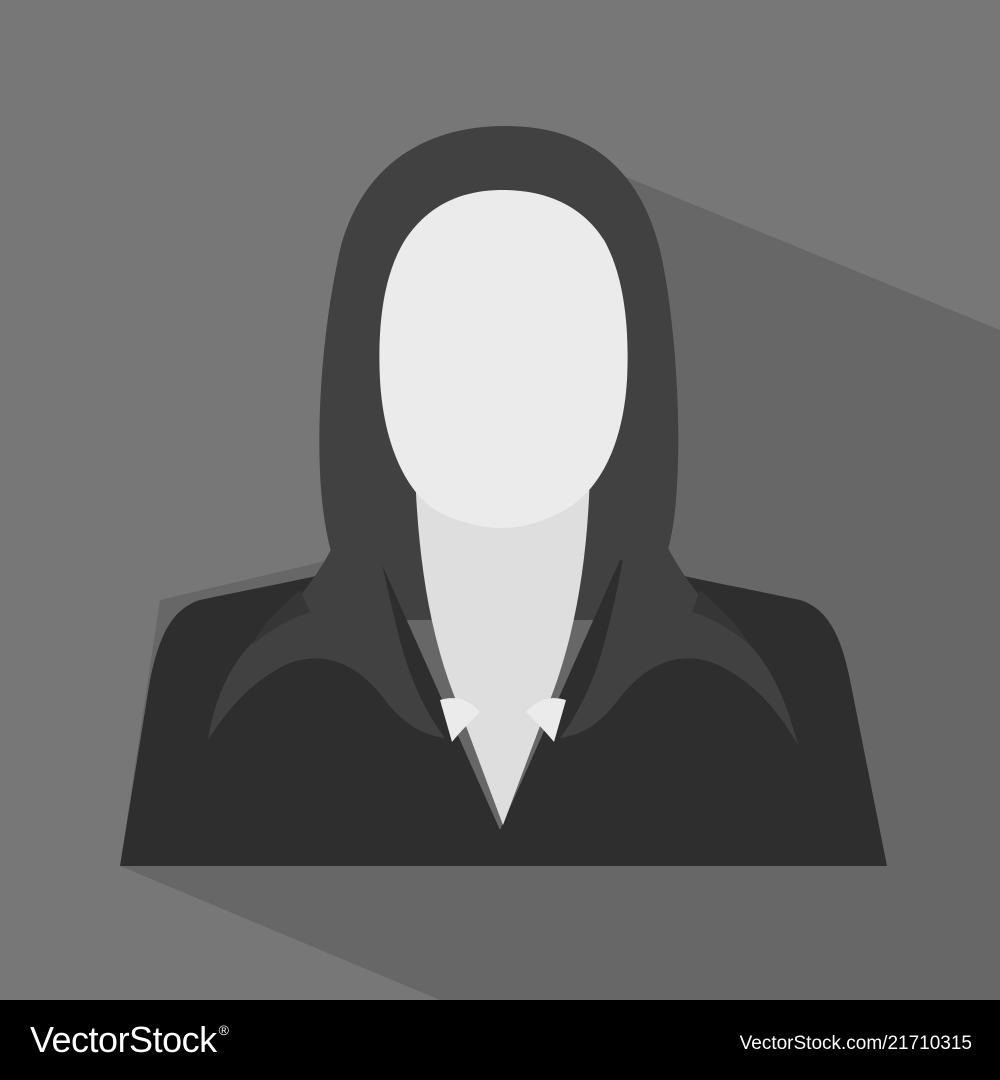 The height and width of the screenshot is (1080, 1000). Describe the element at coordinates (503, 359) in the screenshot. I see `face` at that location.